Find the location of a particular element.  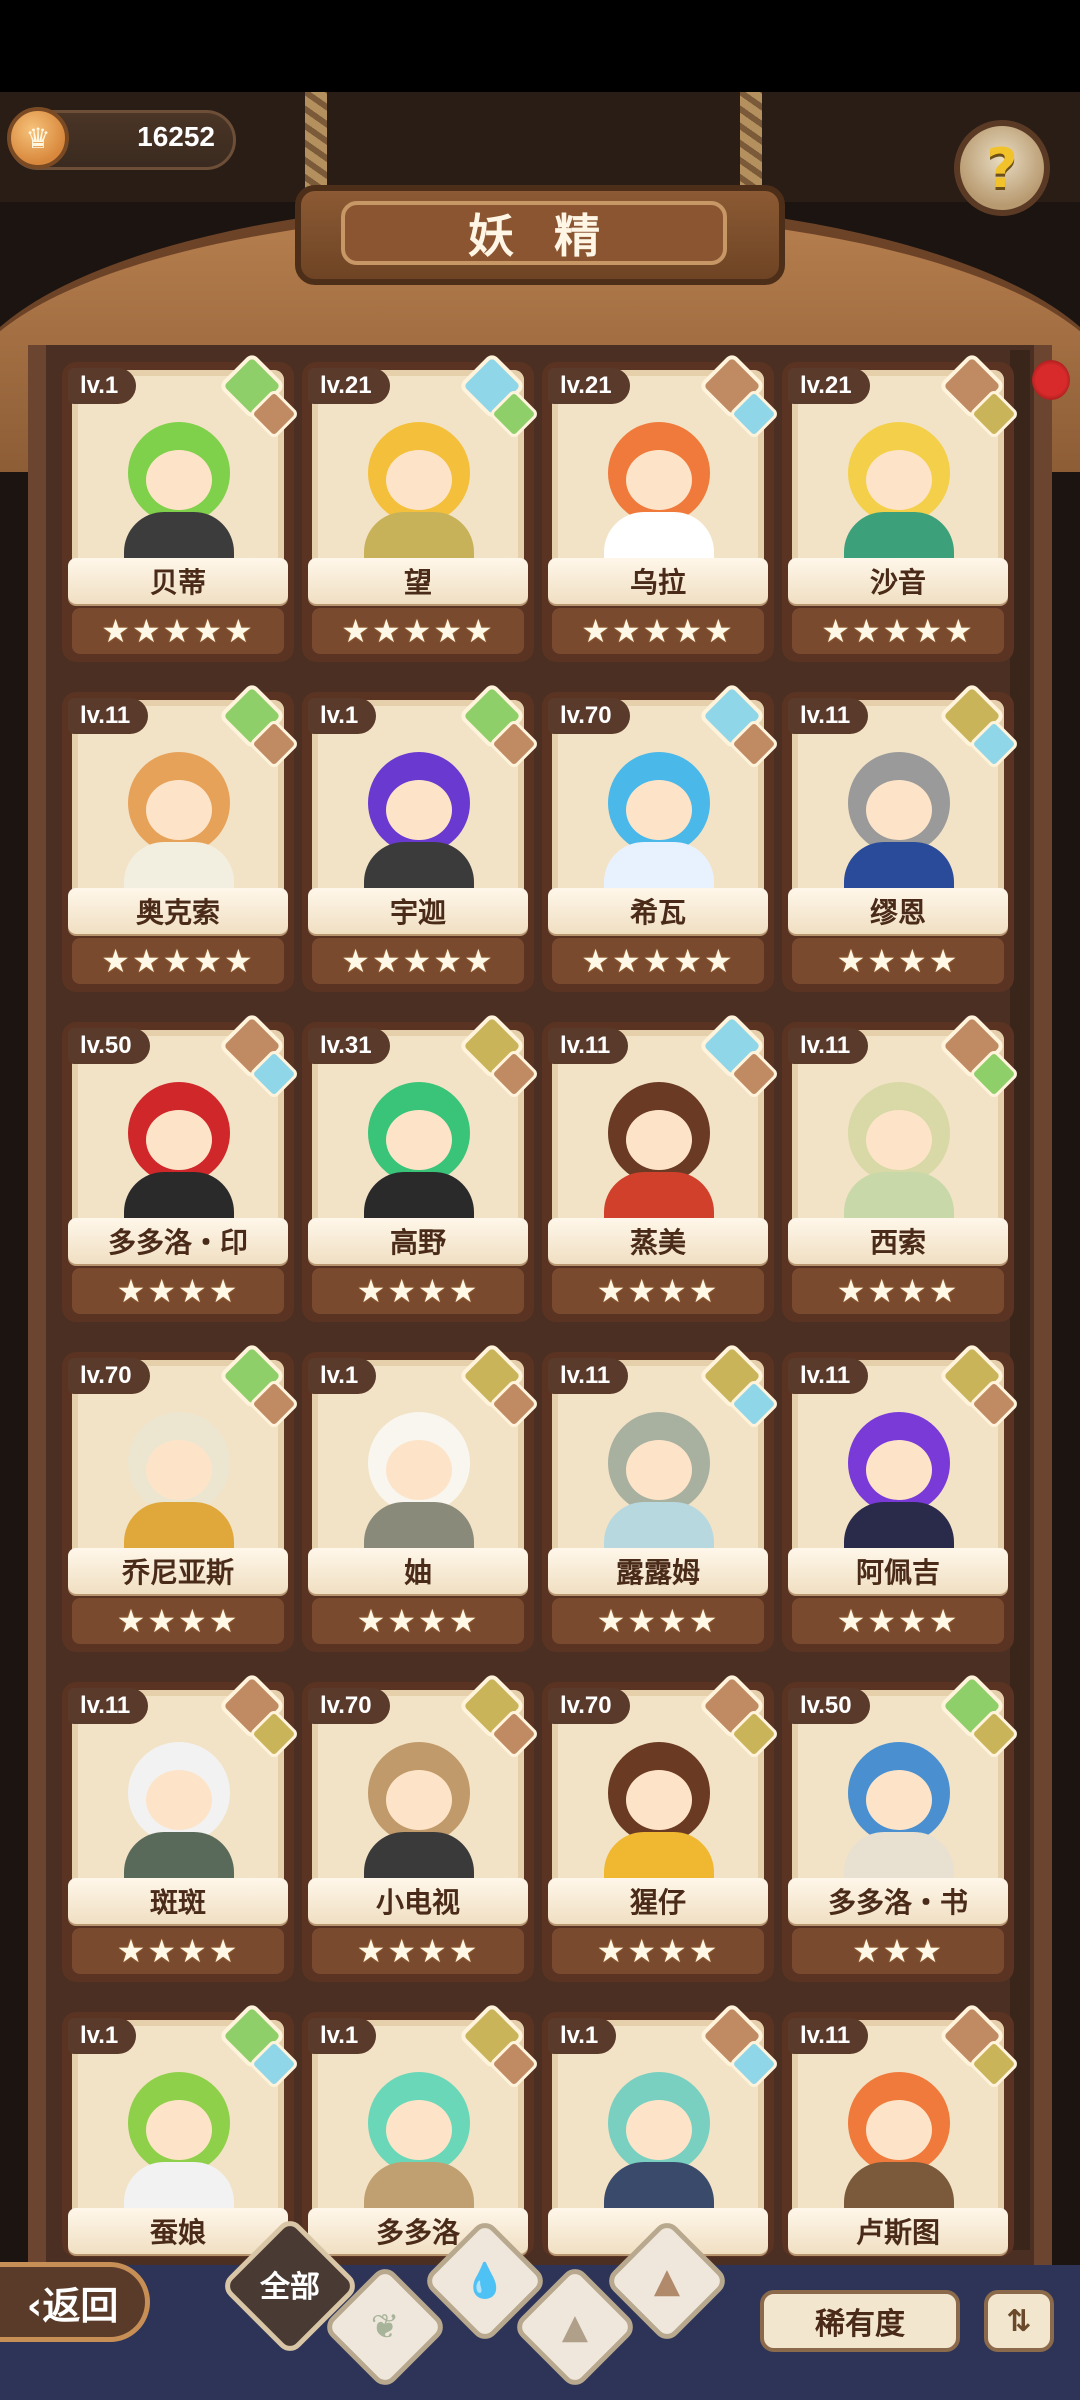

volcano-icon: ▲ is located at coordinates (667, 2281).